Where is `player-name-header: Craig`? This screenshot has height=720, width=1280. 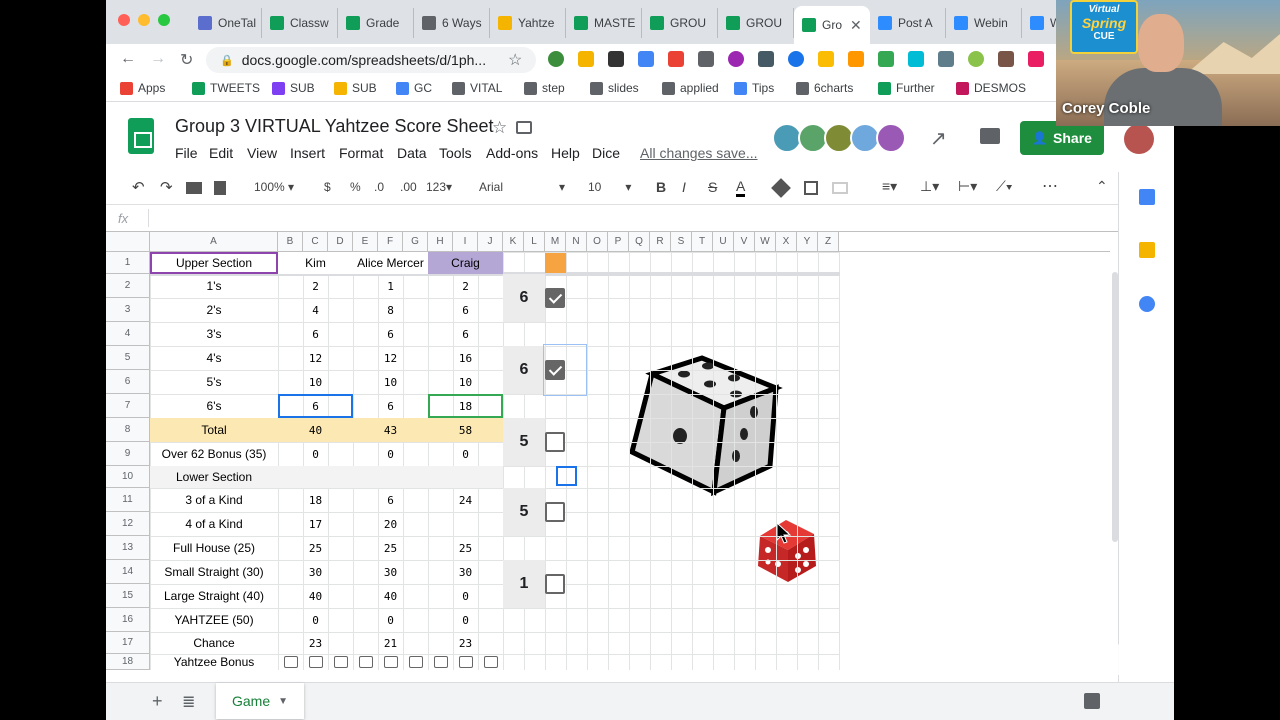 player-name-header: Craig is located at coordinates (465, 263).